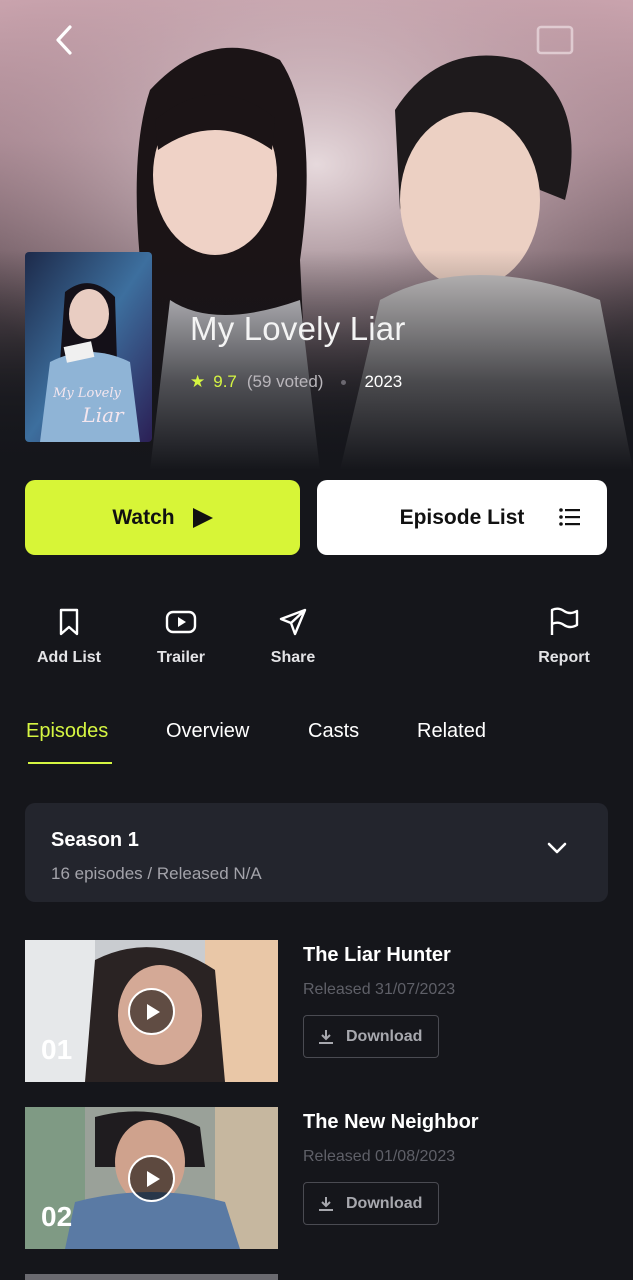 The image size is (633, 1280). Describe the element at coordinates (86, 393) in the screenshot. I see `svg-text: My Lovely` at that location.